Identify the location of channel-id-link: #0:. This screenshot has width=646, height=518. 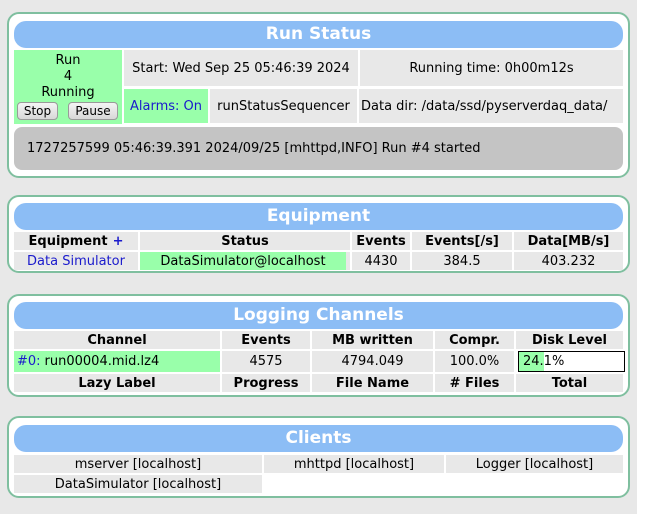
(29, 361).